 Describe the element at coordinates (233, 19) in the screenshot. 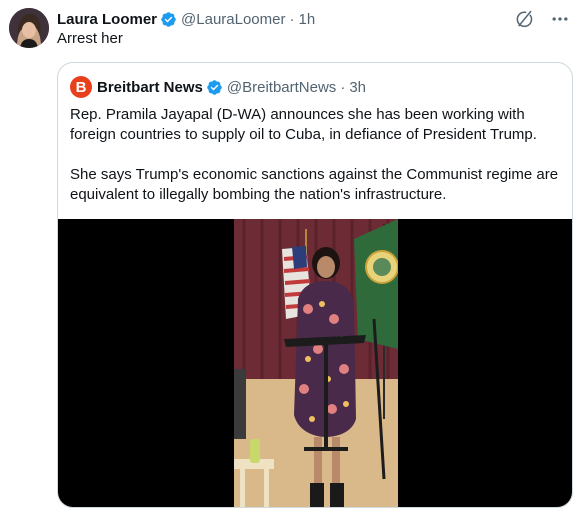

I see `author-handle: @LauraLoomer` at that location.